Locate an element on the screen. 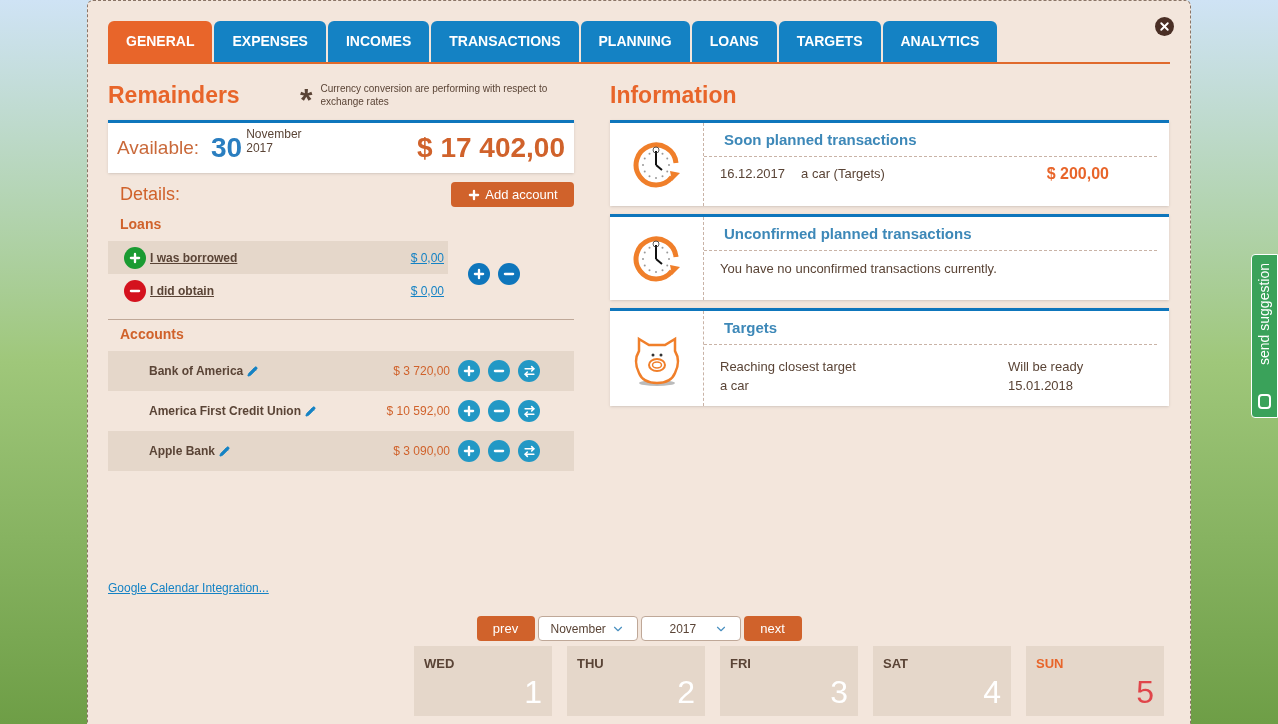  available-month: November is located at coordinates (274, 134).